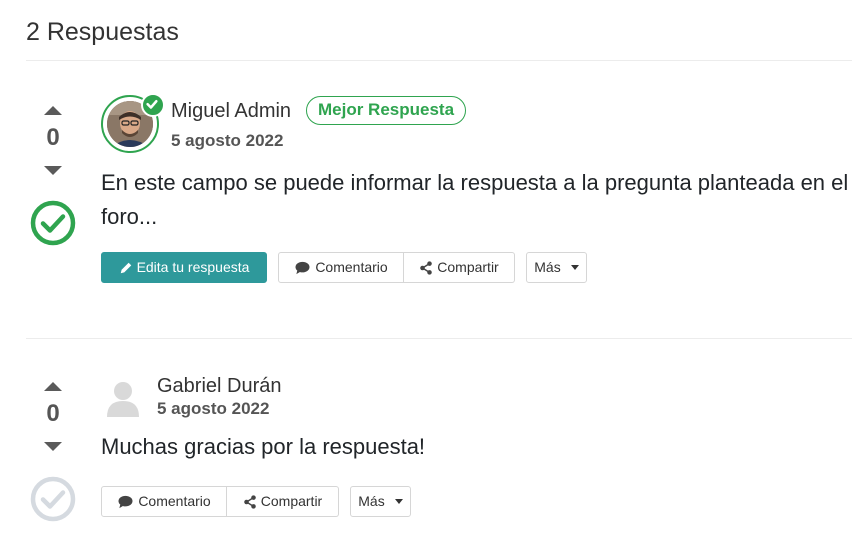  Describe the element at coordinates (231, 111) in the screenshot. I see `author-name: Miguel Admin` at that location.